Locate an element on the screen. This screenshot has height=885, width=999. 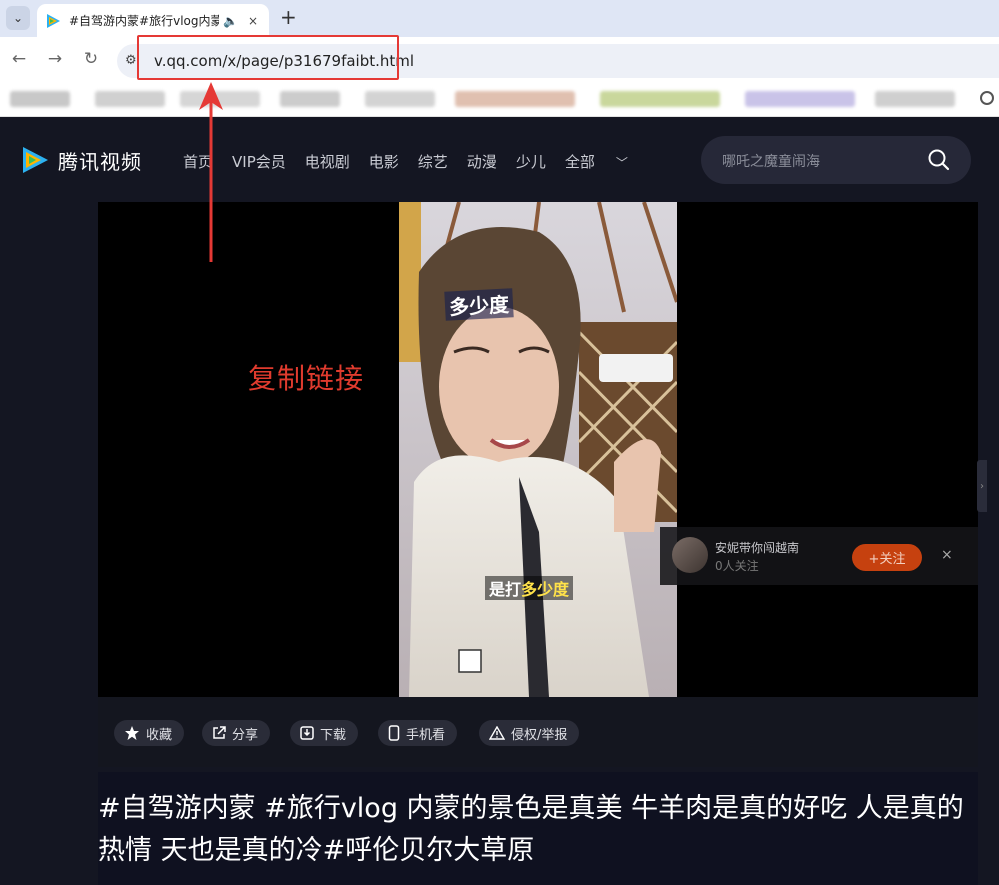
report-label: 侵权/举报 is located at coordinates (539, 735).